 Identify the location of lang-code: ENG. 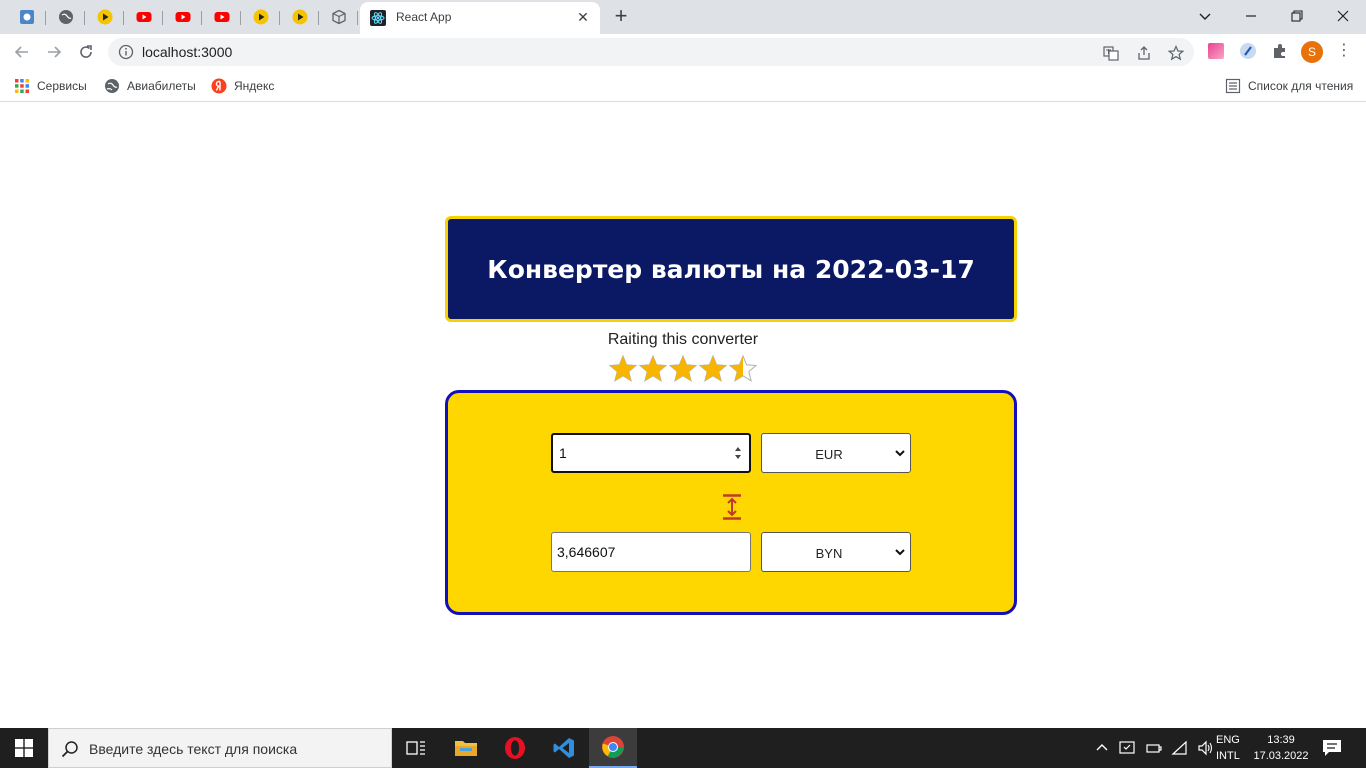
(1228, 740).